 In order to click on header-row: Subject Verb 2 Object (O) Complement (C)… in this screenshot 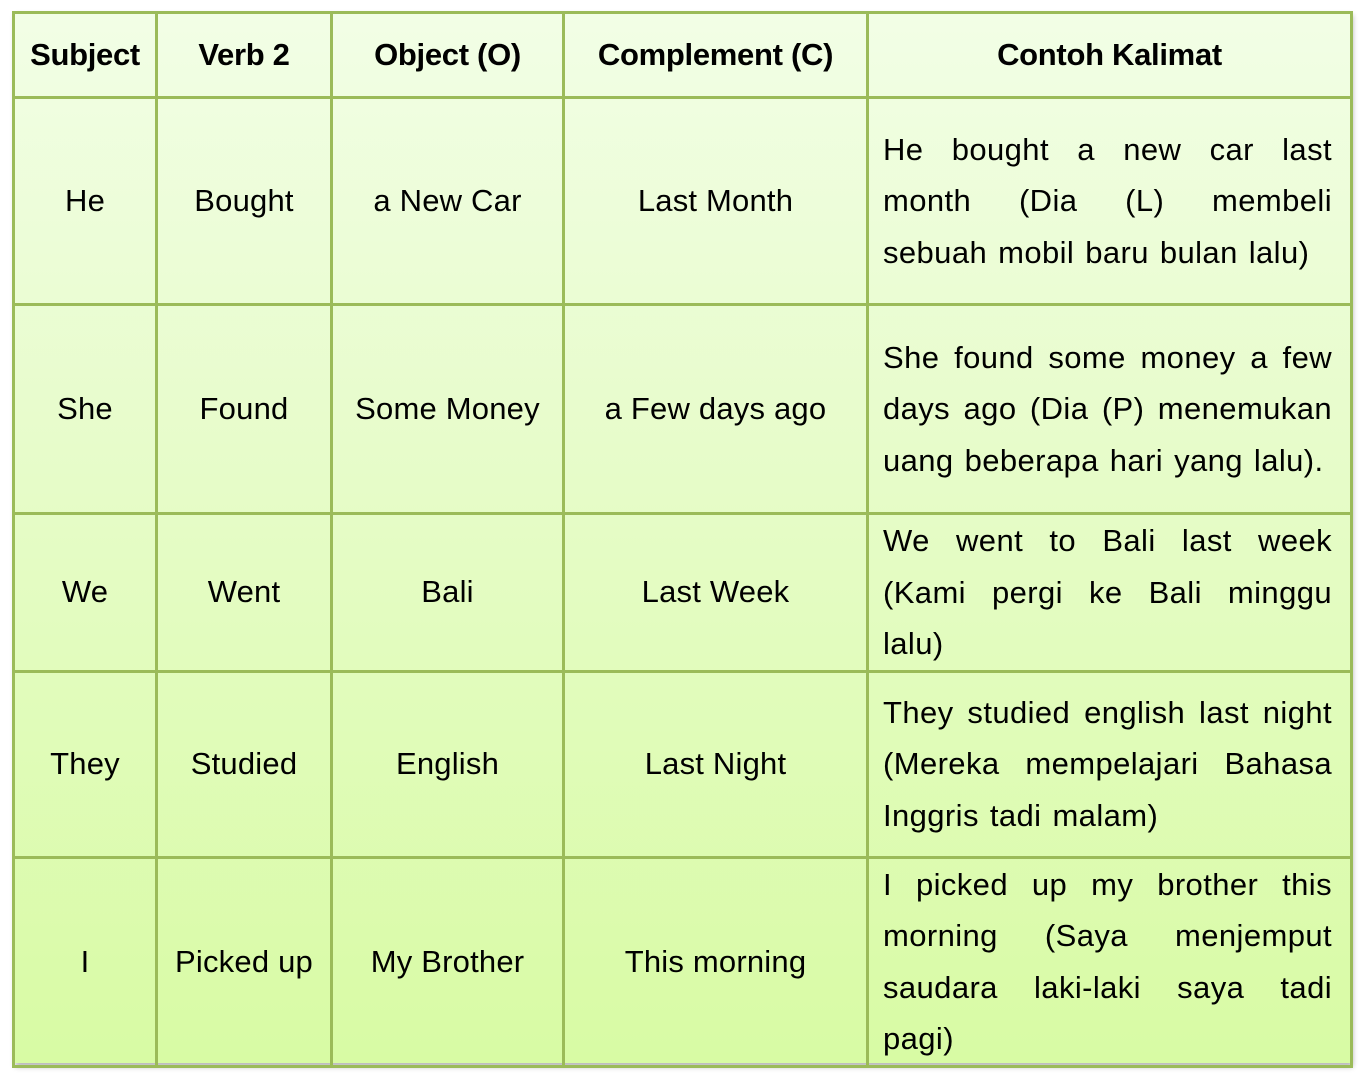, I will do `click(682, 55)`.